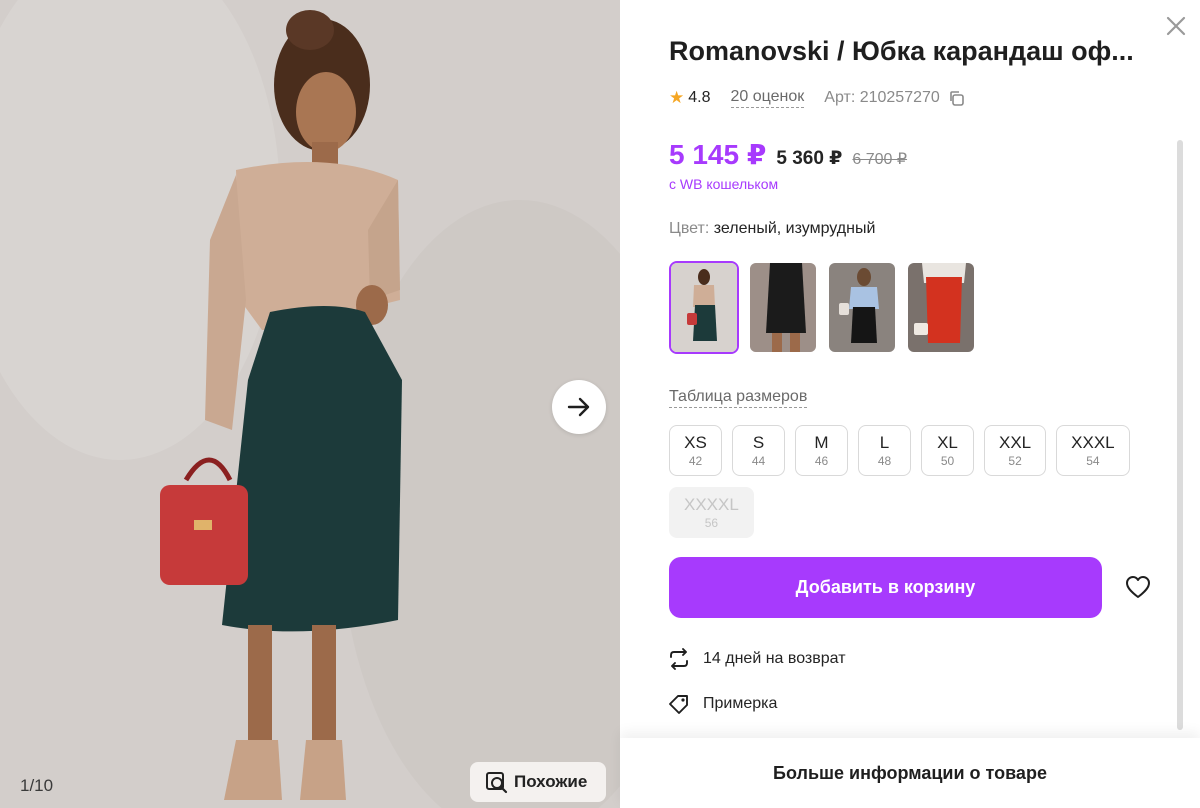  I want to click on size-number: 44, so click(758, 460).